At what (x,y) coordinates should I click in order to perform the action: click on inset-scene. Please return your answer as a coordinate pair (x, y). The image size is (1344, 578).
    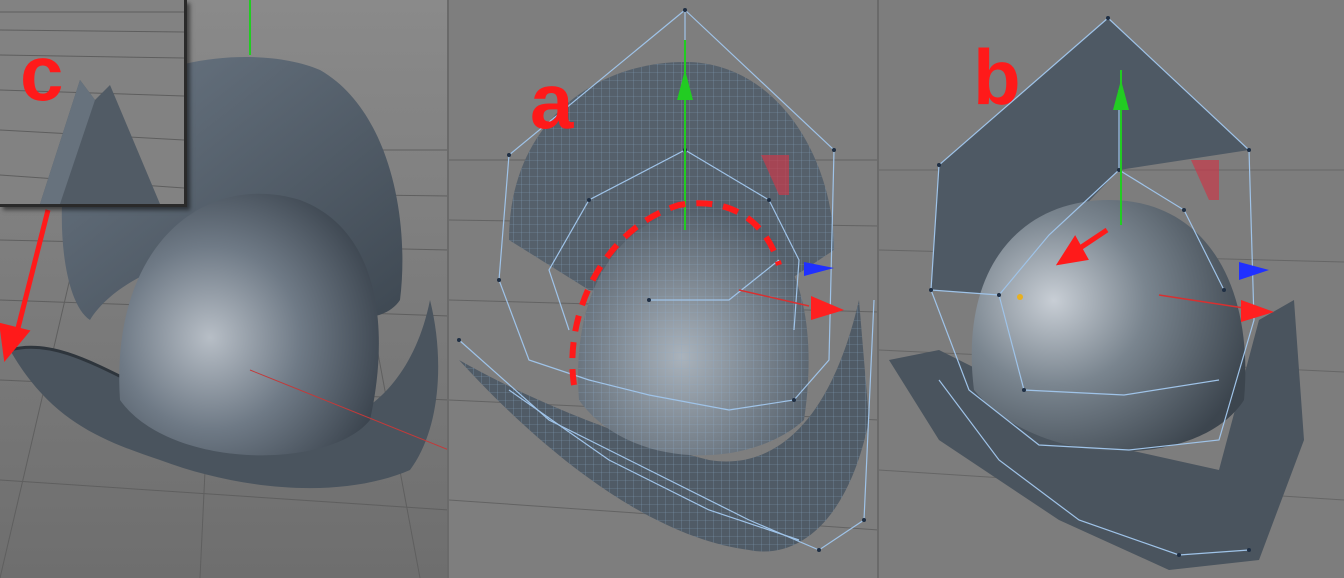
    Looking at the image, I should click on (92, 102).